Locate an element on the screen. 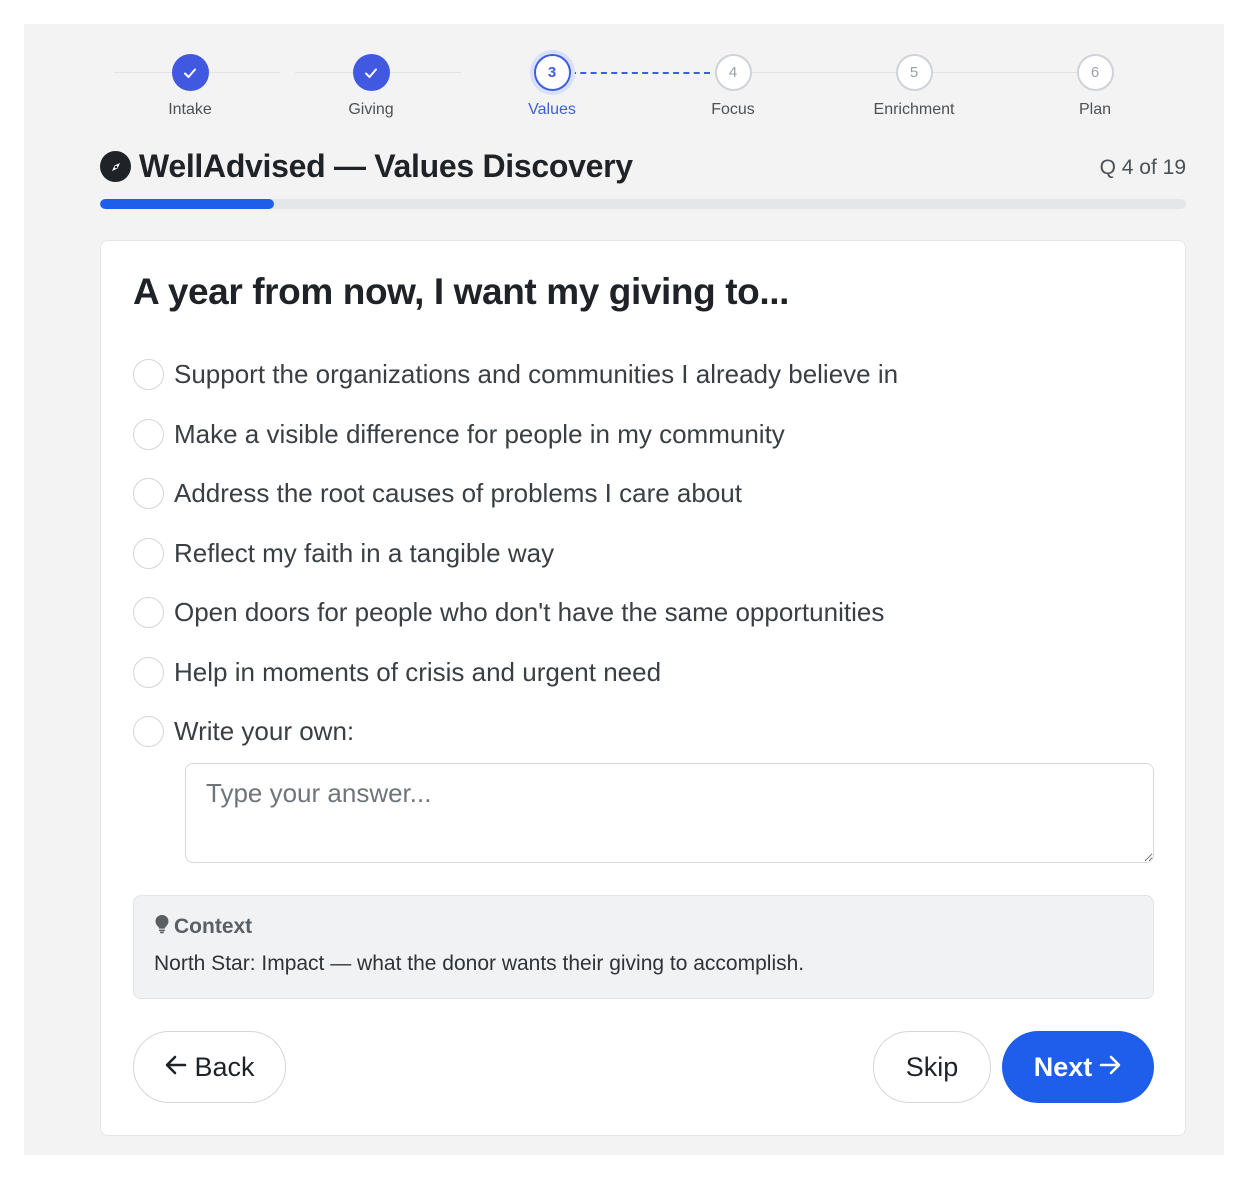  back-button: Back is located at coordinates (209, 1067).